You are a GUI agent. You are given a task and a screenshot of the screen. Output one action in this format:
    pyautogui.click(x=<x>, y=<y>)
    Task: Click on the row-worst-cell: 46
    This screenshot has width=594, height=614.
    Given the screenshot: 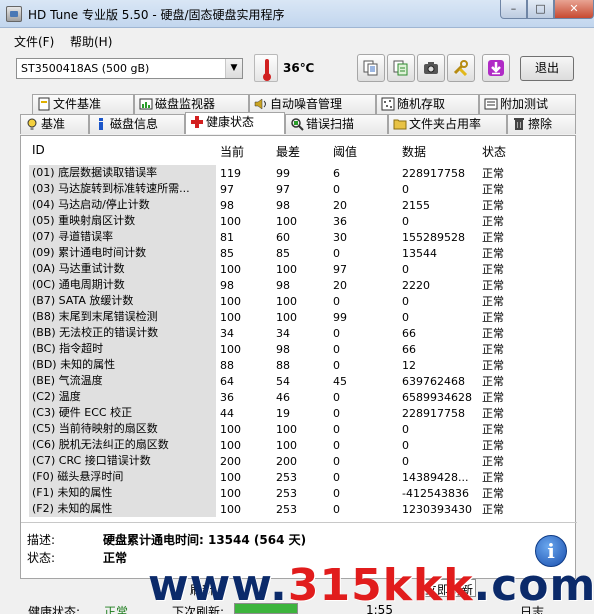 What is the action you would take?
    pyautogui.click(x=283, y=397)
    